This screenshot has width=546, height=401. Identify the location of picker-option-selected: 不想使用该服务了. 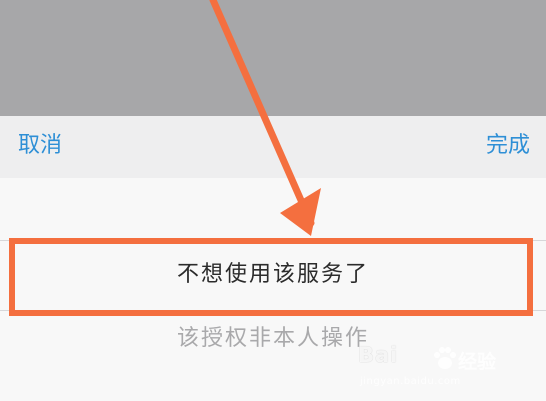
(273, 275).